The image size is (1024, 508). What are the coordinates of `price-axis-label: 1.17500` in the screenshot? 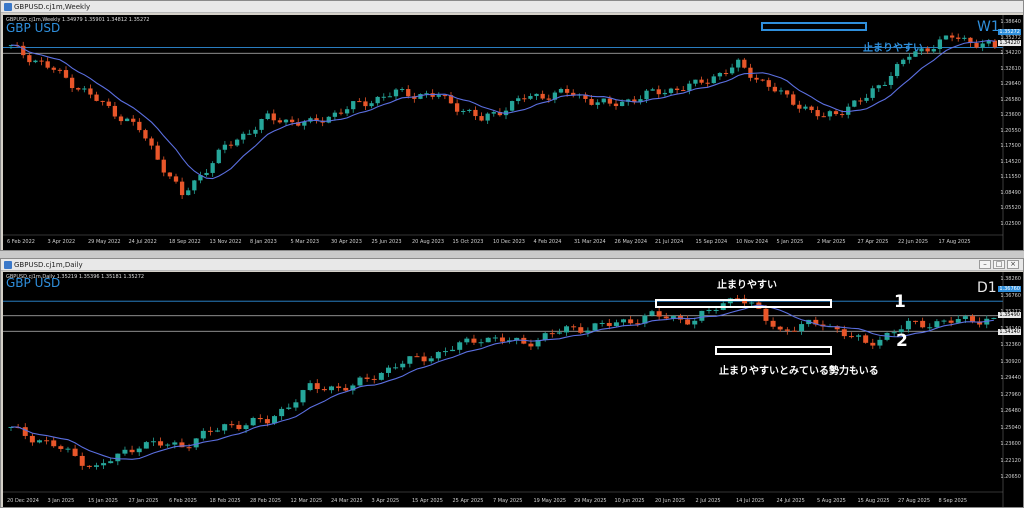 It's located at (1010, 146).